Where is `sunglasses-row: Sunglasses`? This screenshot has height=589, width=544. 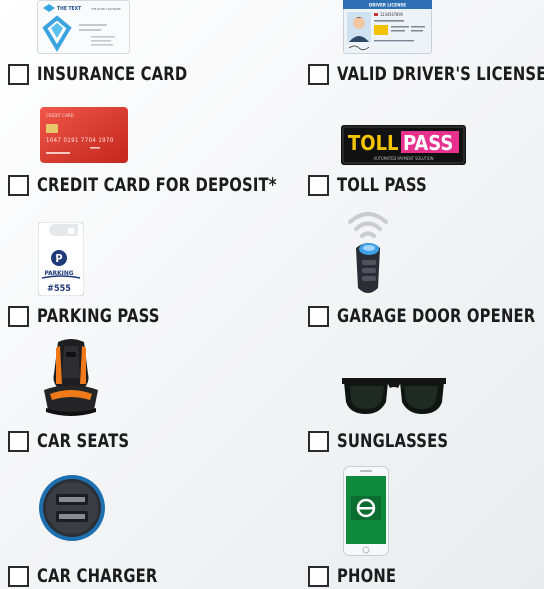
sunglasses-row: Sunglasses is located at coordinates (394, 441).